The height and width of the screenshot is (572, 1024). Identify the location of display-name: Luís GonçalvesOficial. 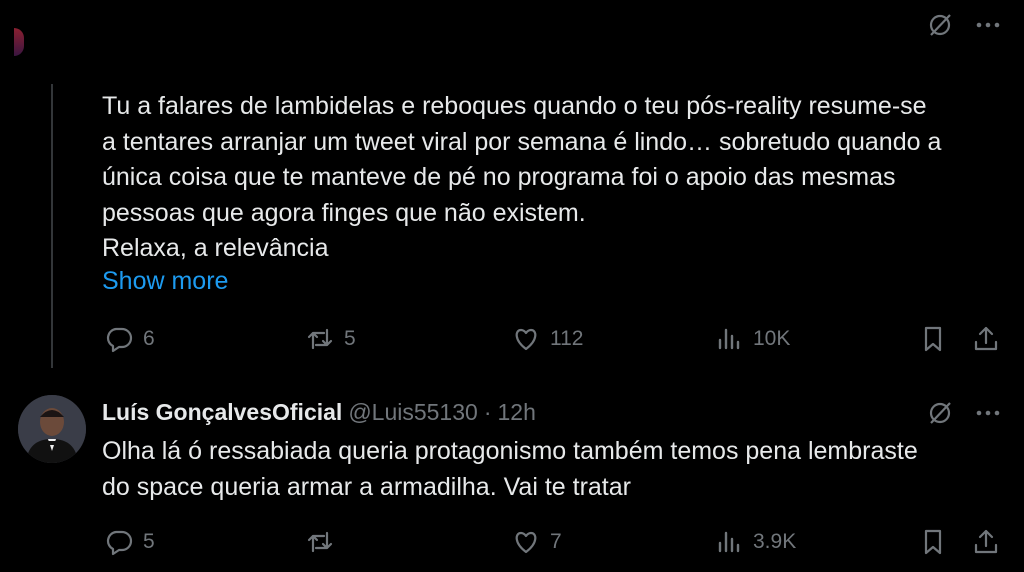
(222, 412).